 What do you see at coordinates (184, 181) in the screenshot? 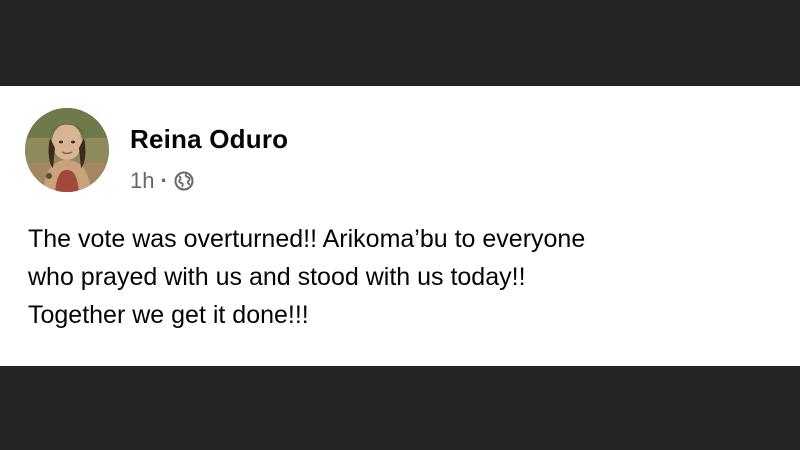
I see `globe-icon` at bounding box center [184, 181].